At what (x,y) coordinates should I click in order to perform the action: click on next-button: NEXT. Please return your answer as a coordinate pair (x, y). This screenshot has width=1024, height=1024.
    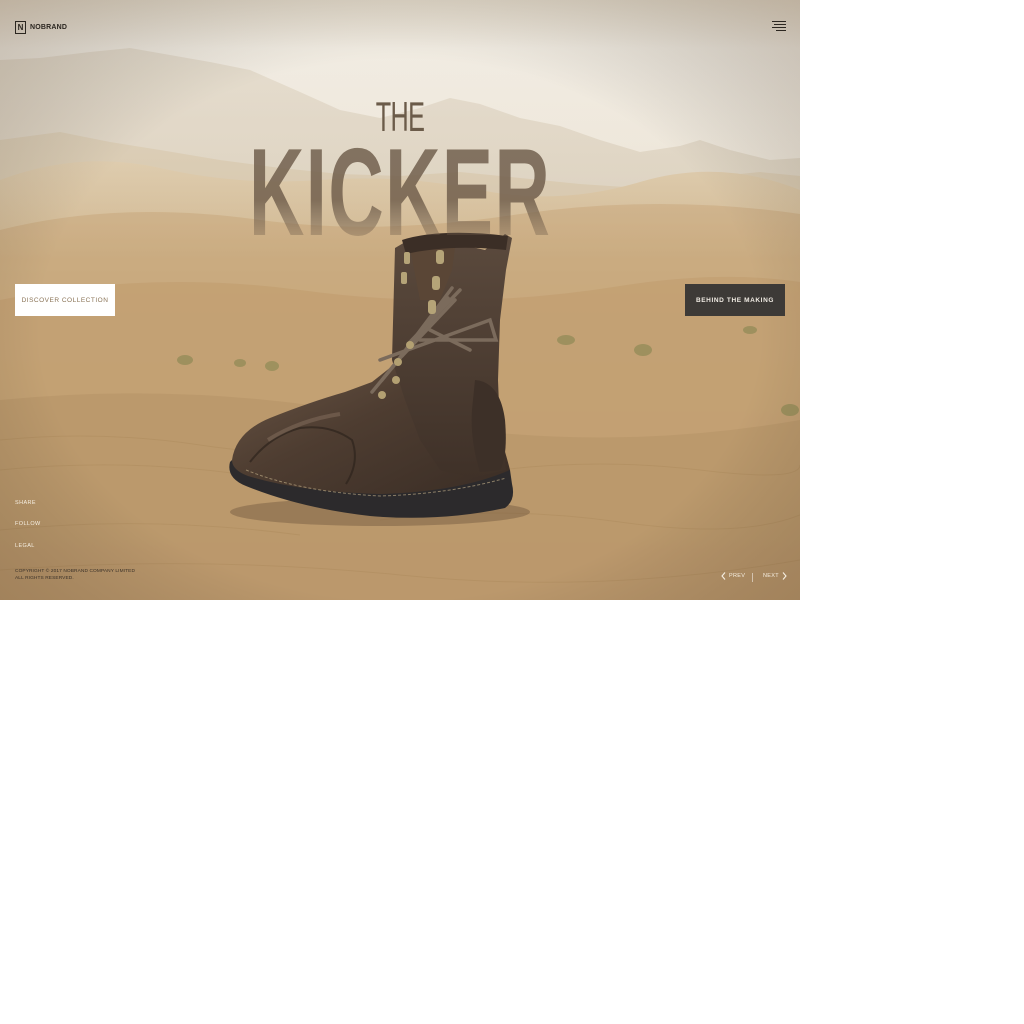
    Looking at the image, I should click on (775, 576).